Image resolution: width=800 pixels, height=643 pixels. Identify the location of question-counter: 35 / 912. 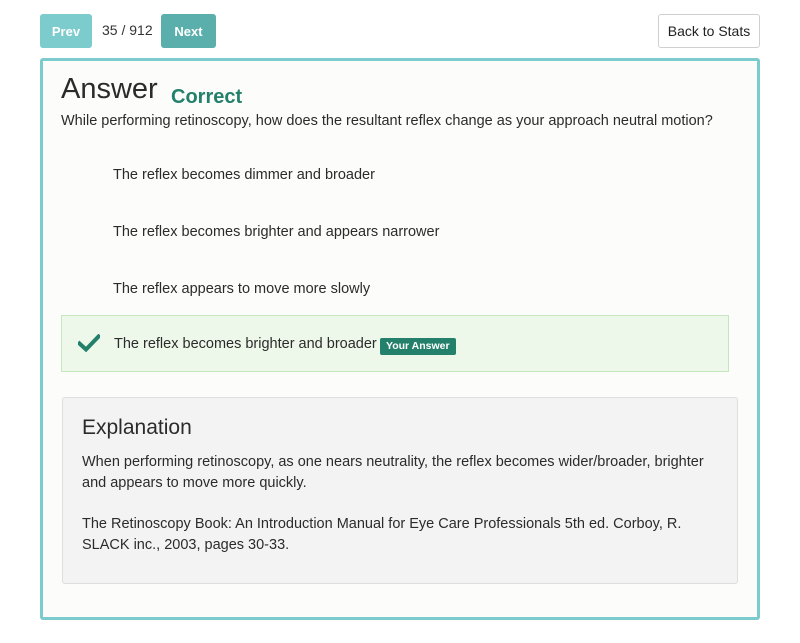
(127, 30).